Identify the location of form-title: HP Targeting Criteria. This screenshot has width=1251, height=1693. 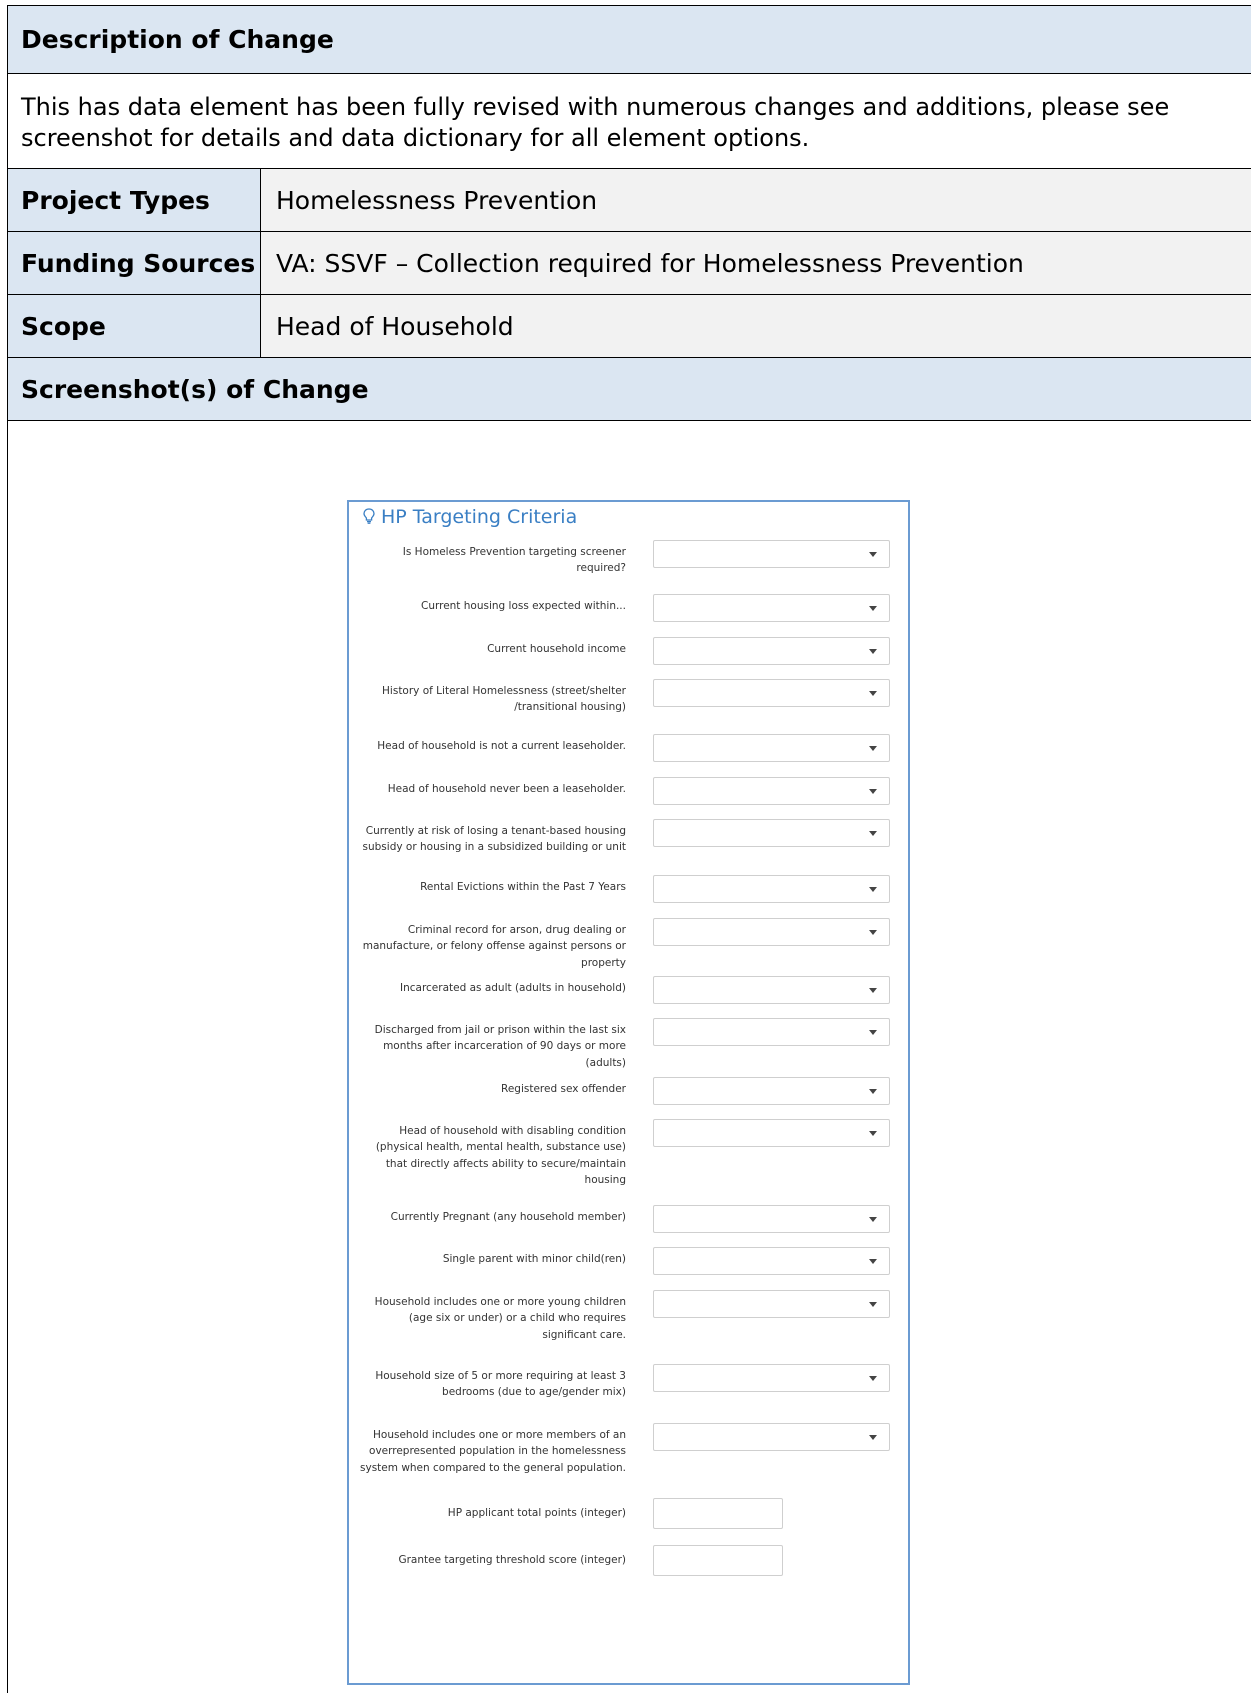
(470, 517).